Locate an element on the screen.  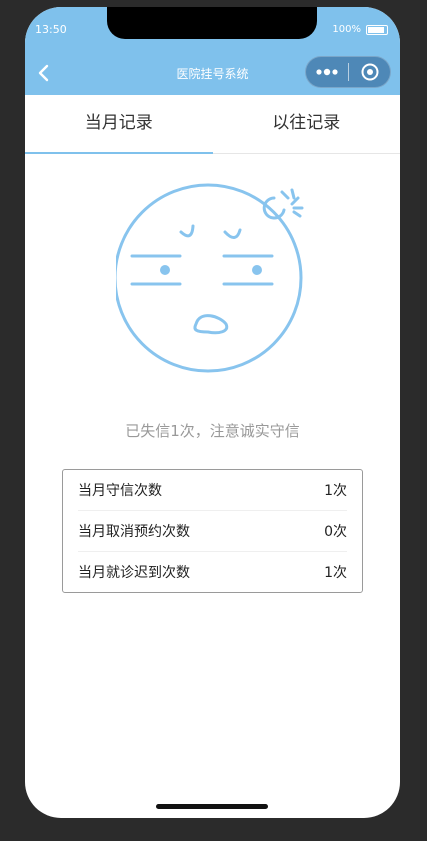
status-battery: 100% is located at coordinates (360, 29).